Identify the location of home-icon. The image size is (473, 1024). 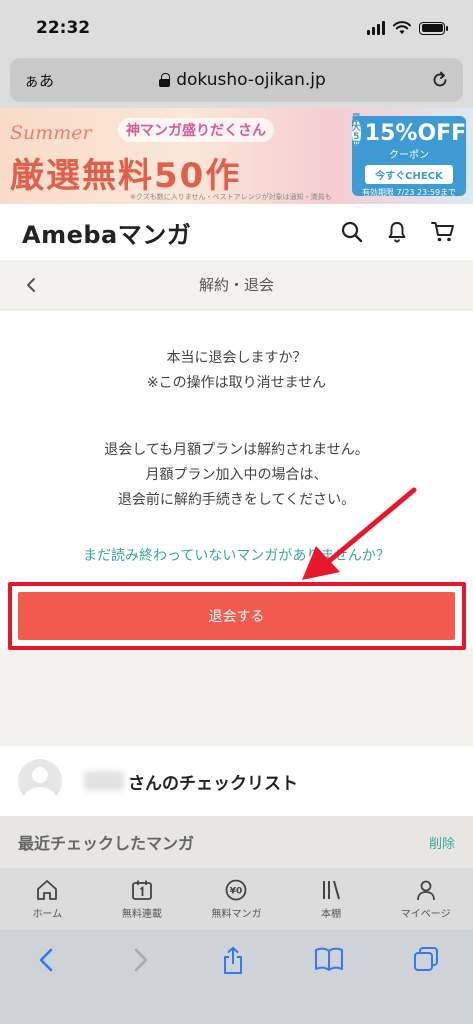
(47, 889).